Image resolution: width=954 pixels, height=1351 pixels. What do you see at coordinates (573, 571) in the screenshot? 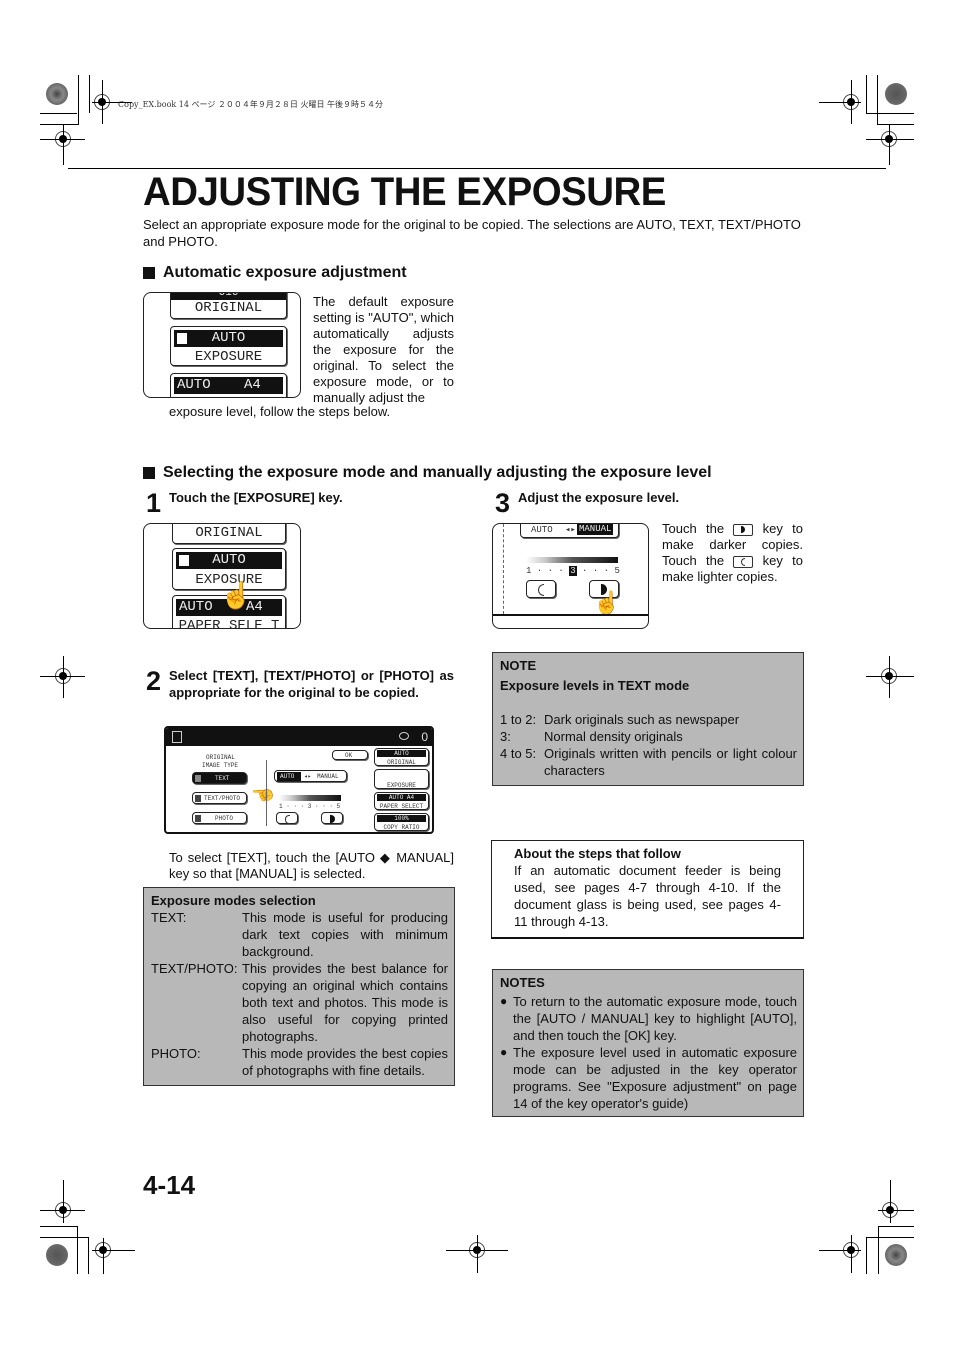
I see `scale-label-3-selected: 3` at bounding box center [573, 571].